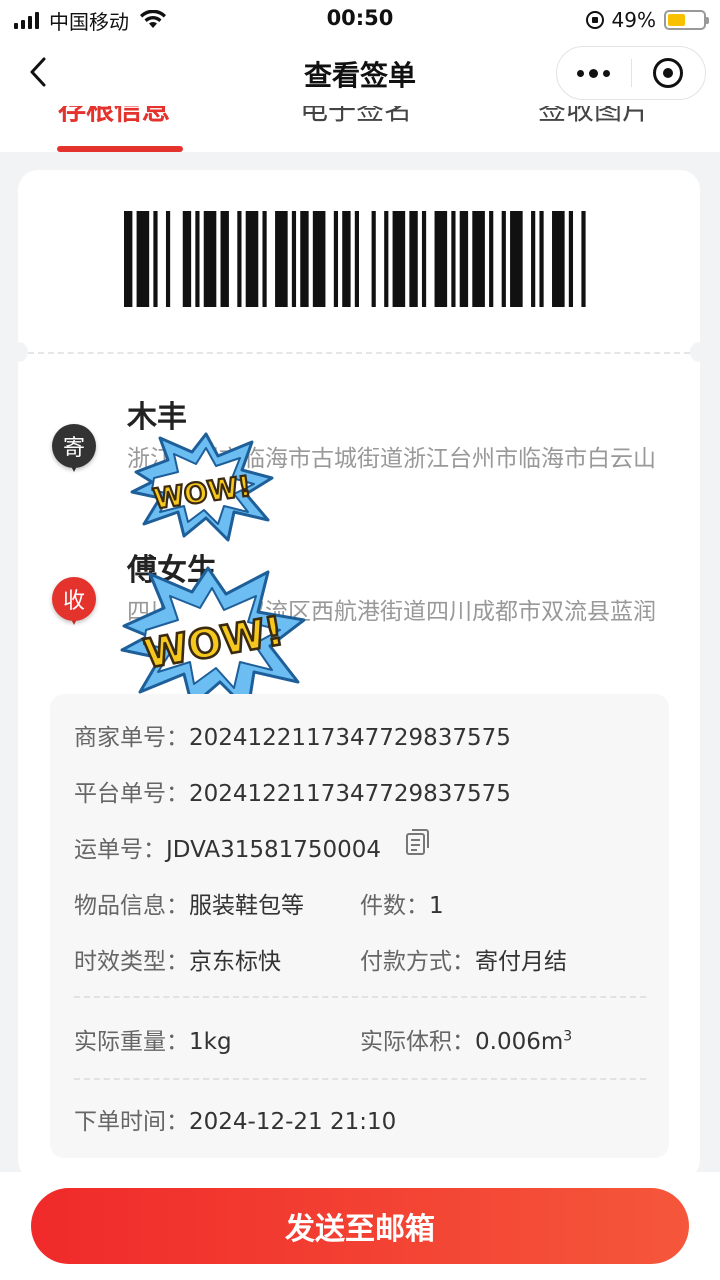  I want to click on tab-bar: 存根信息 电子签名 签收图片, so click(360, 129).